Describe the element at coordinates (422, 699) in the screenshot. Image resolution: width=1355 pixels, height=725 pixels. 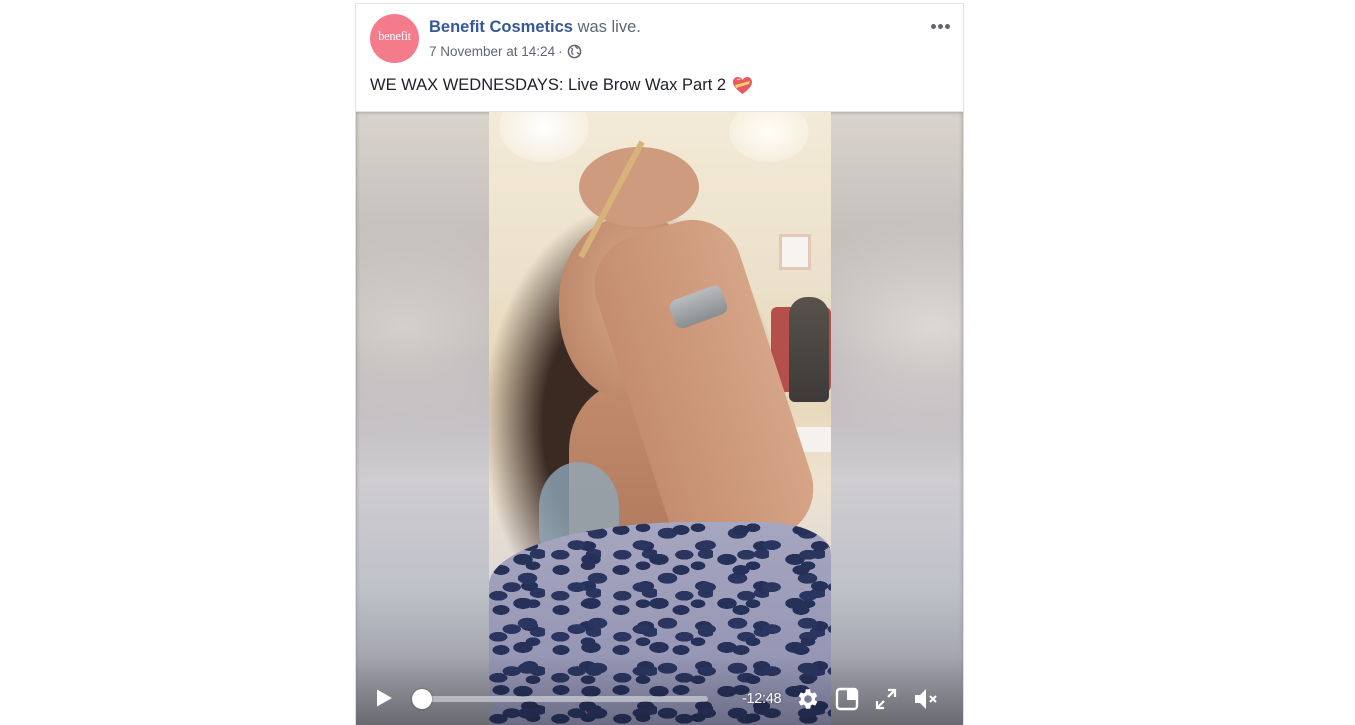
I see `progress-handle` at that location.